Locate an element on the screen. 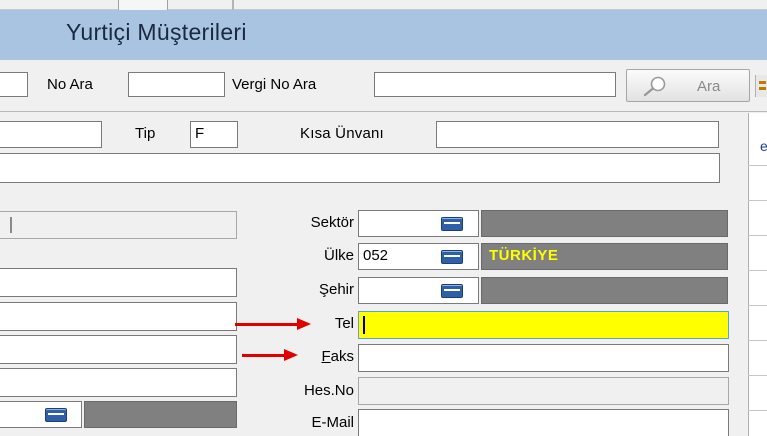 The image size is (767, 436). left-readonly-field is located at coordinates (118, 225).